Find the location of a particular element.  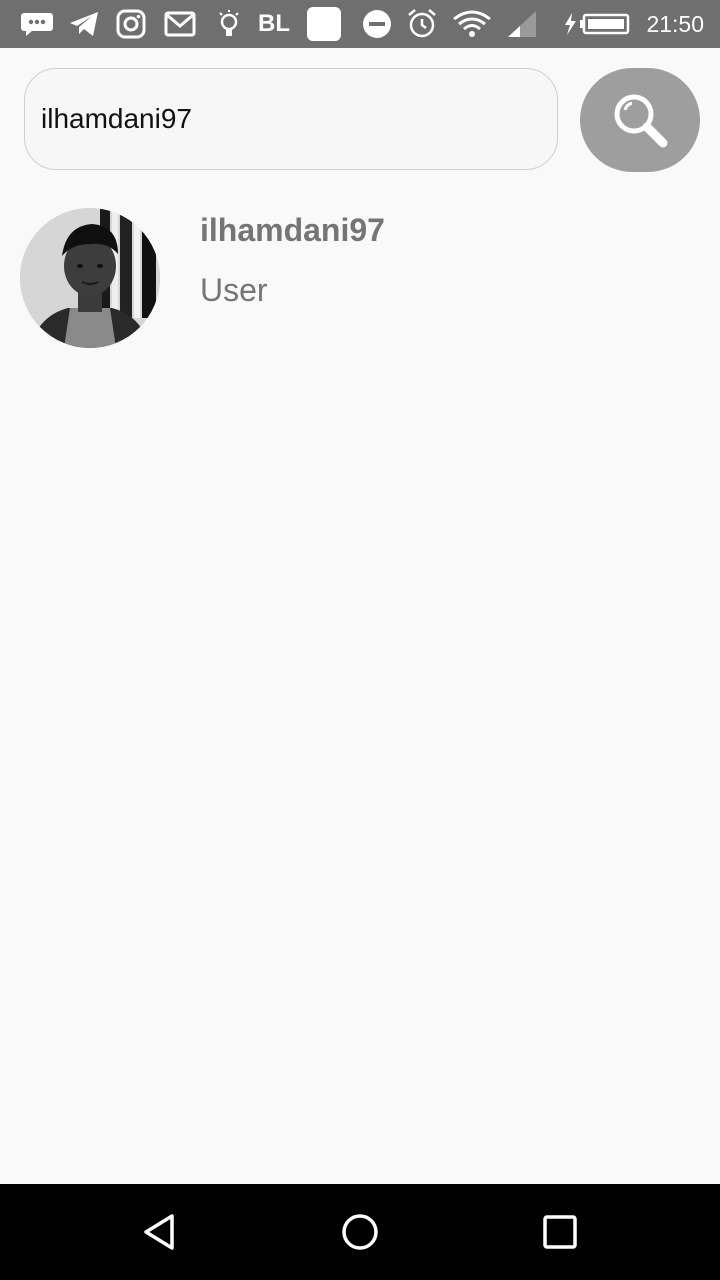

dnd-icon is located at coordinates (377, 24).